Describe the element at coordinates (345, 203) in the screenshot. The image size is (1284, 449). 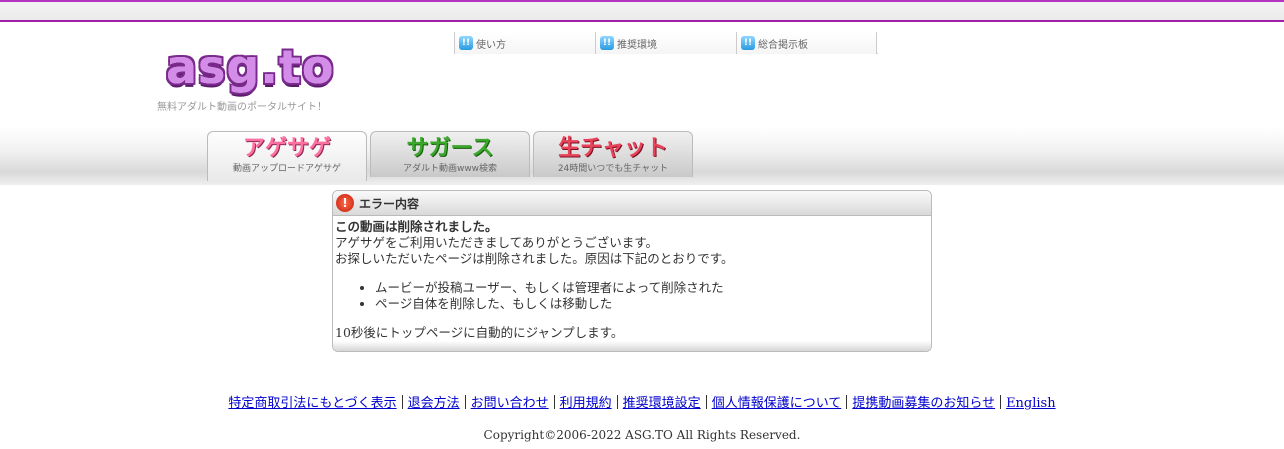
I see `alert-icon: !` at that location.